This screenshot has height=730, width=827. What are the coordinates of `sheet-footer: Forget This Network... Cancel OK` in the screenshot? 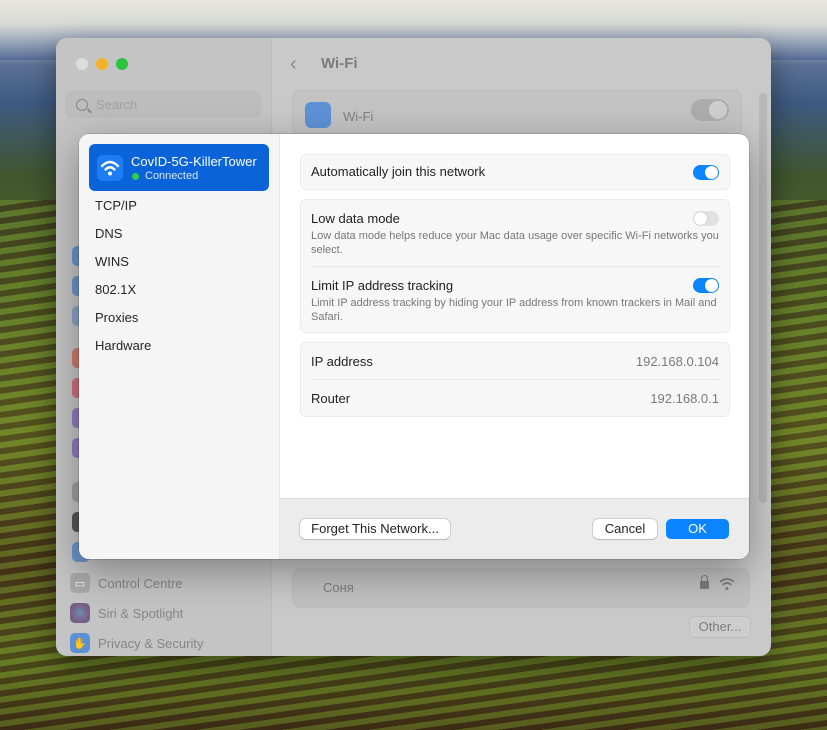 It's located at (514, 528).